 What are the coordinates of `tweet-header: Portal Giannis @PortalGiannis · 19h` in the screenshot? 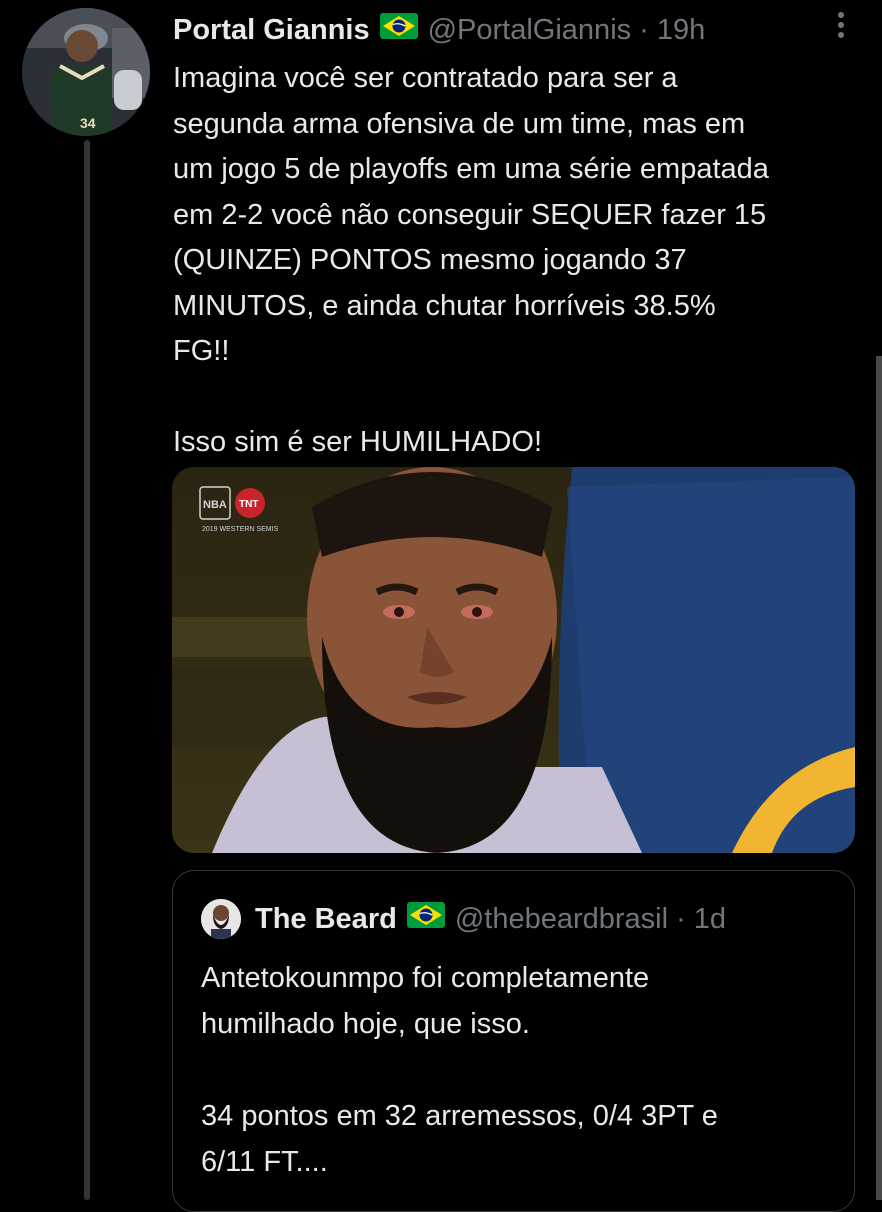 It's located at (439, 30).